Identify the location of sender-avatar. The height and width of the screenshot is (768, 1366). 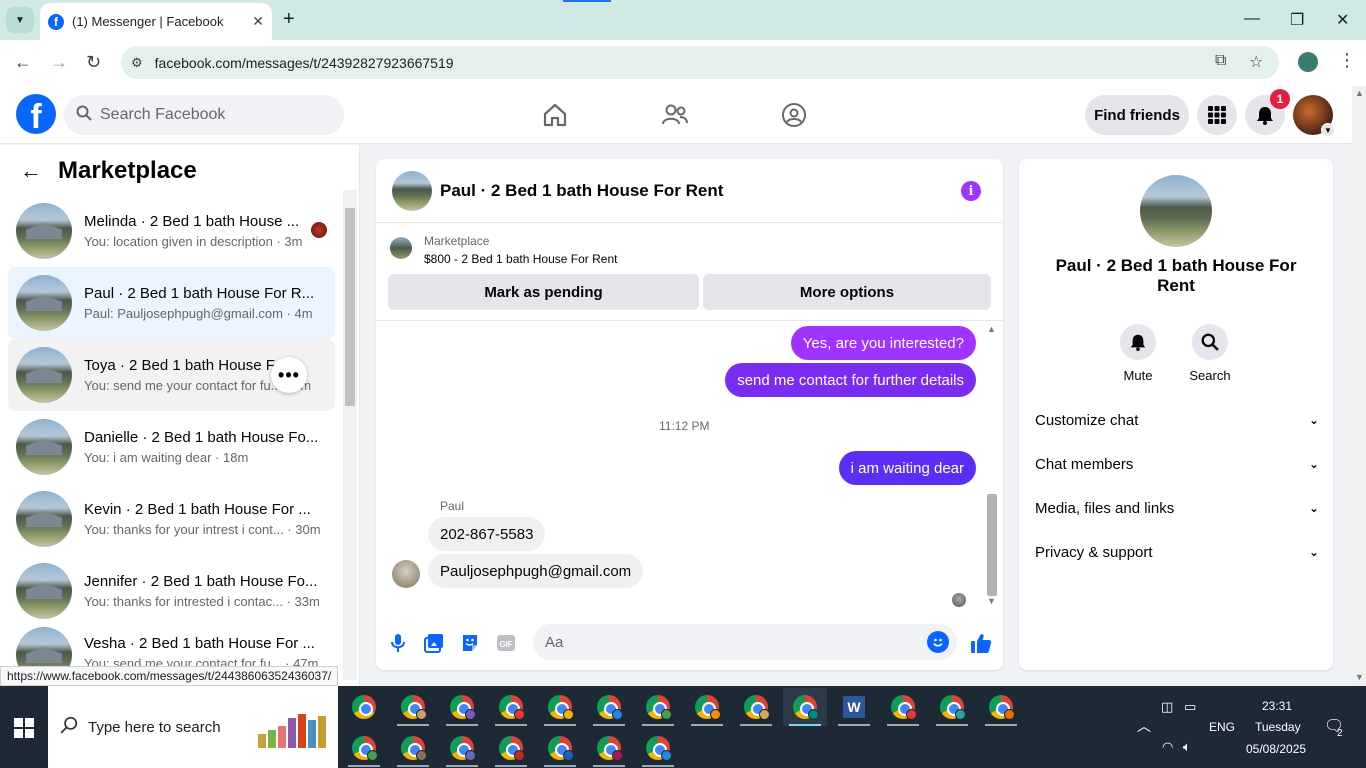
(406, 574).